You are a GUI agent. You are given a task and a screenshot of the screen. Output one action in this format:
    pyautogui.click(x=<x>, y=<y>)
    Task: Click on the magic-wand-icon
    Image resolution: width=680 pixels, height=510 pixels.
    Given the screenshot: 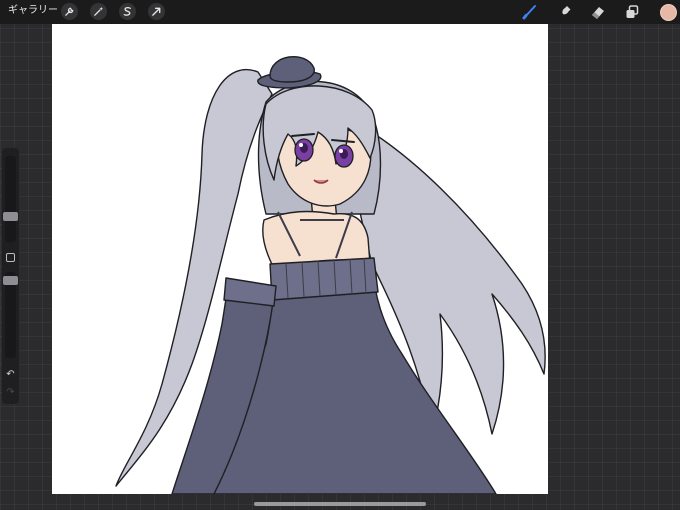 What is the action you would take?
    pyautogui.click(x=98, y=11)
    